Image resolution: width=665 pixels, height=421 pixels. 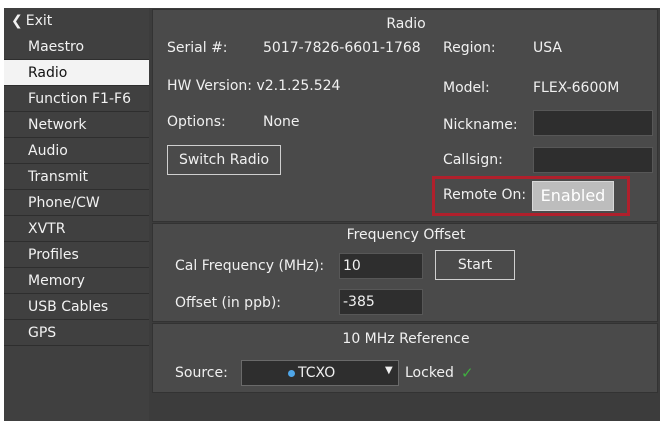 I want to click on nickname-label: Nickname:, so click(x=480, y=125).